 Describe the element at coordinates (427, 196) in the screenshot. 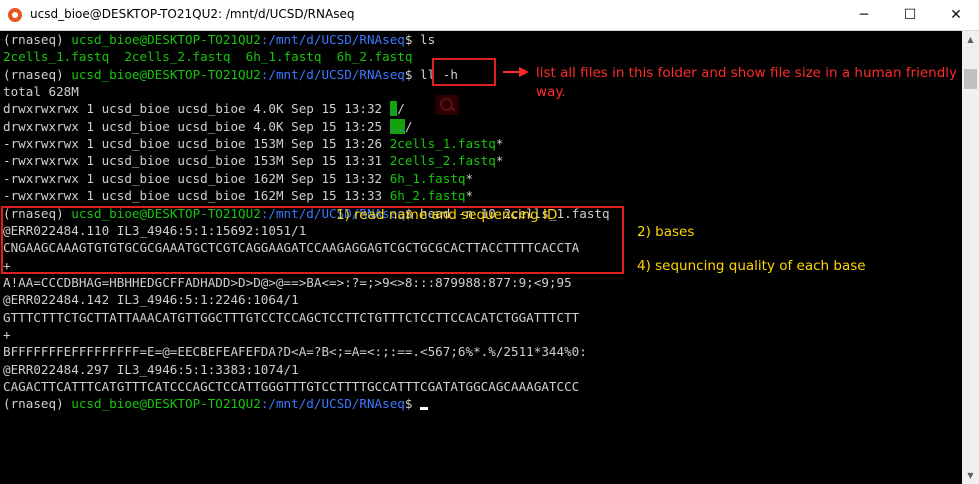

I see `listing-name: 6h_2.fastq` at that location.